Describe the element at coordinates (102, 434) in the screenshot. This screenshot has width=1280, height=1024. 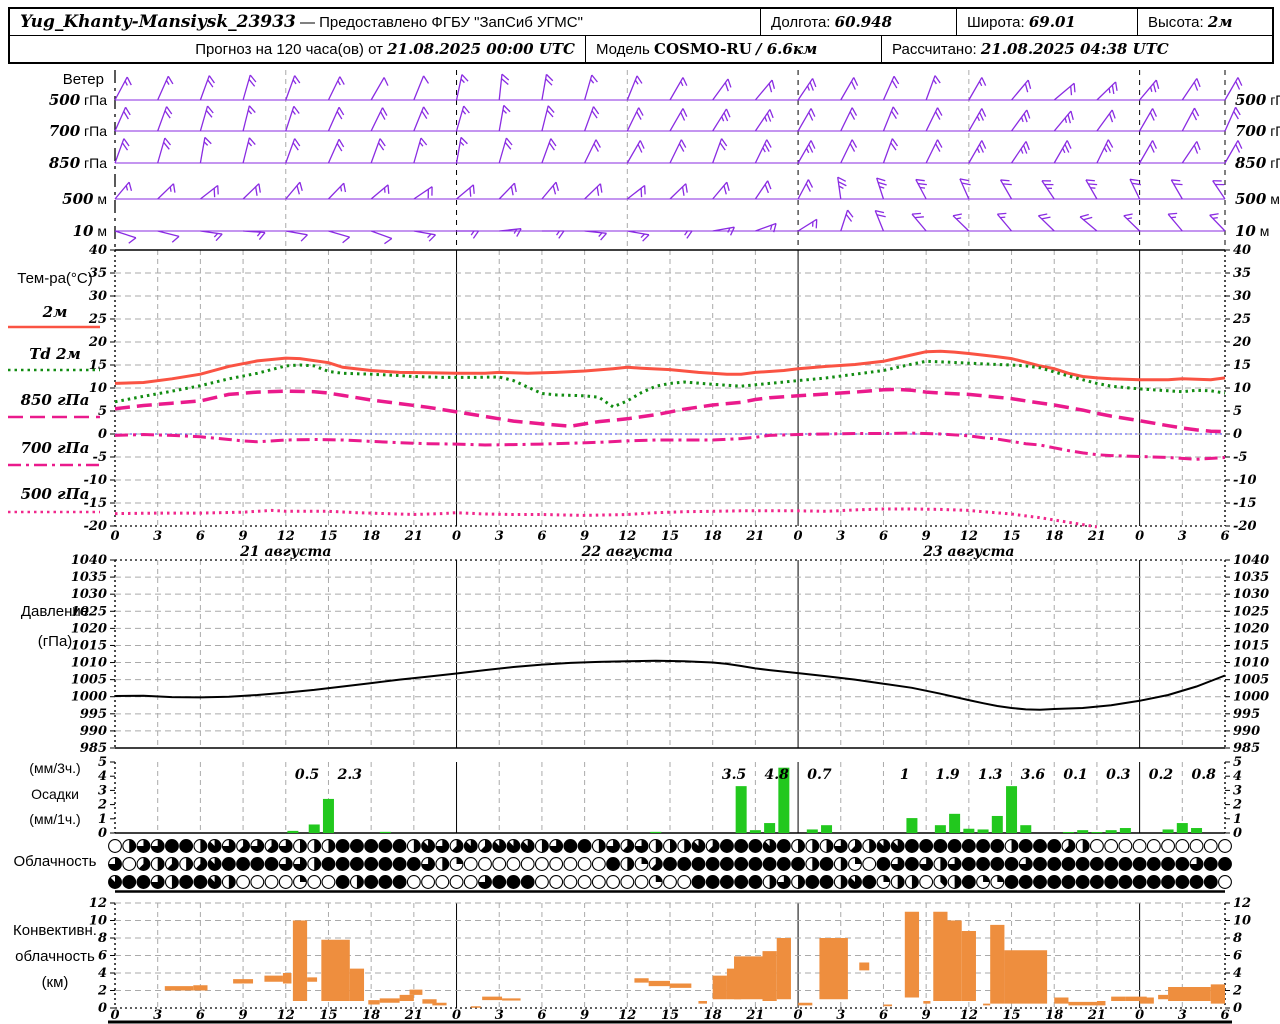
I see `svg-text: 0` at that location.